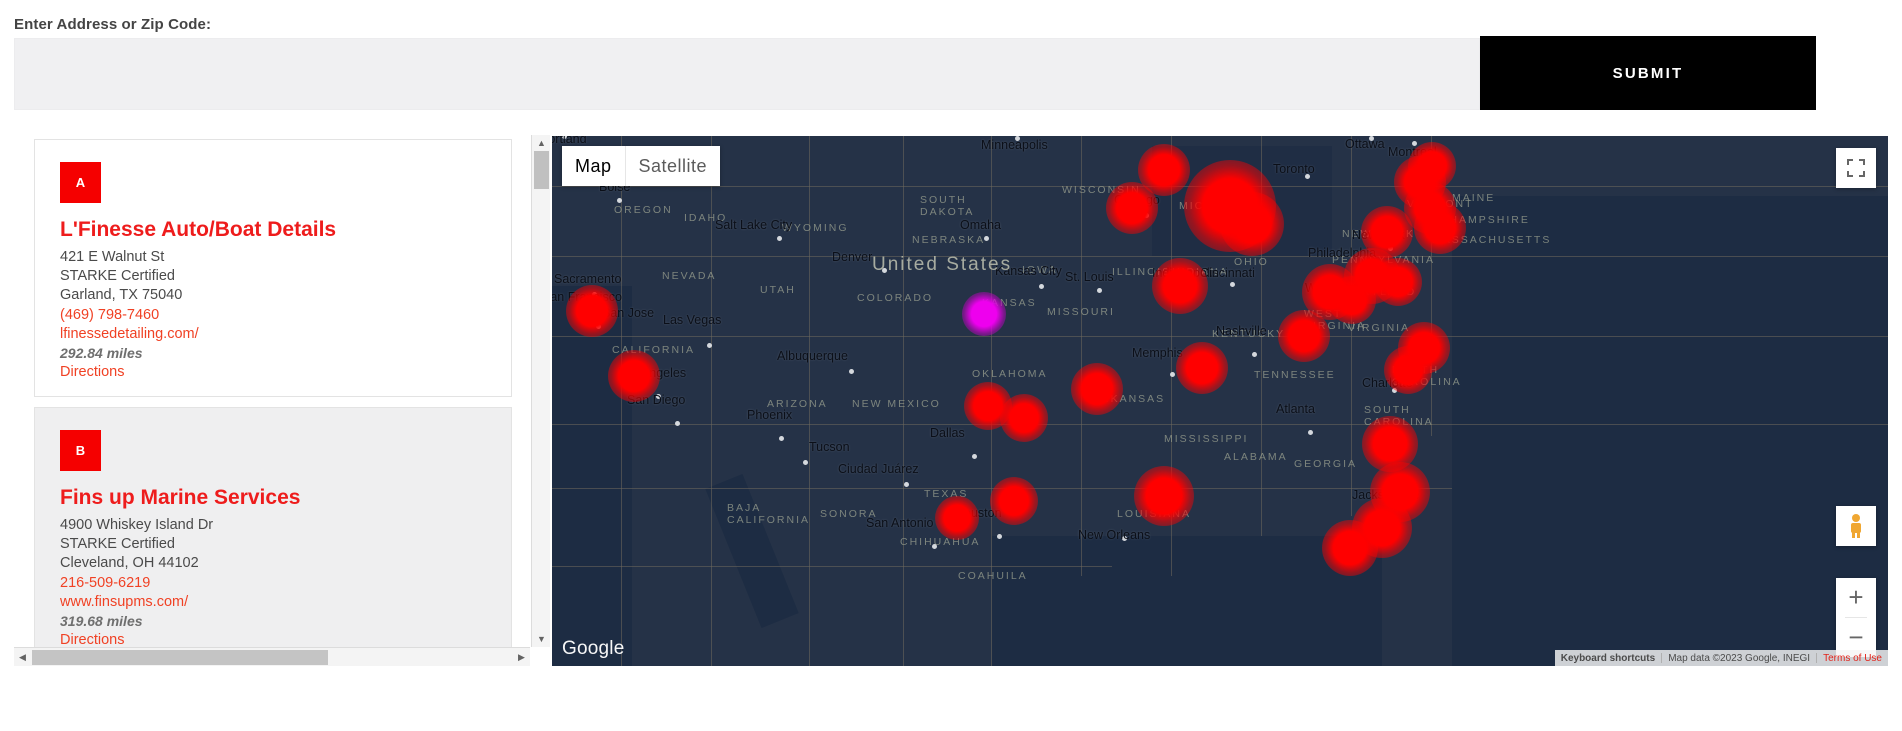  I want to click on result-city-state-zip: Garland, TX 75040, so click(121, 295).